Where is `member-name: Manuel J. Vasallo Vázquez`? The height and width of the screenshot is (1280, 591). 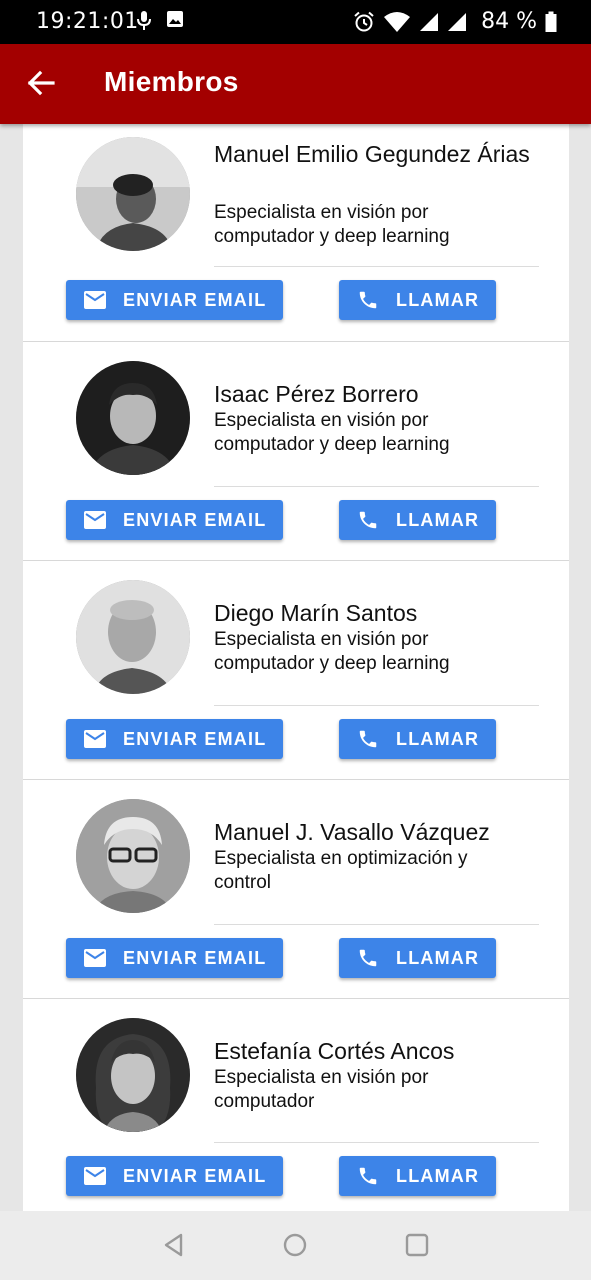 member-name: Manuel J. Vasallo Vázquez is located at coordinates (352, 832).